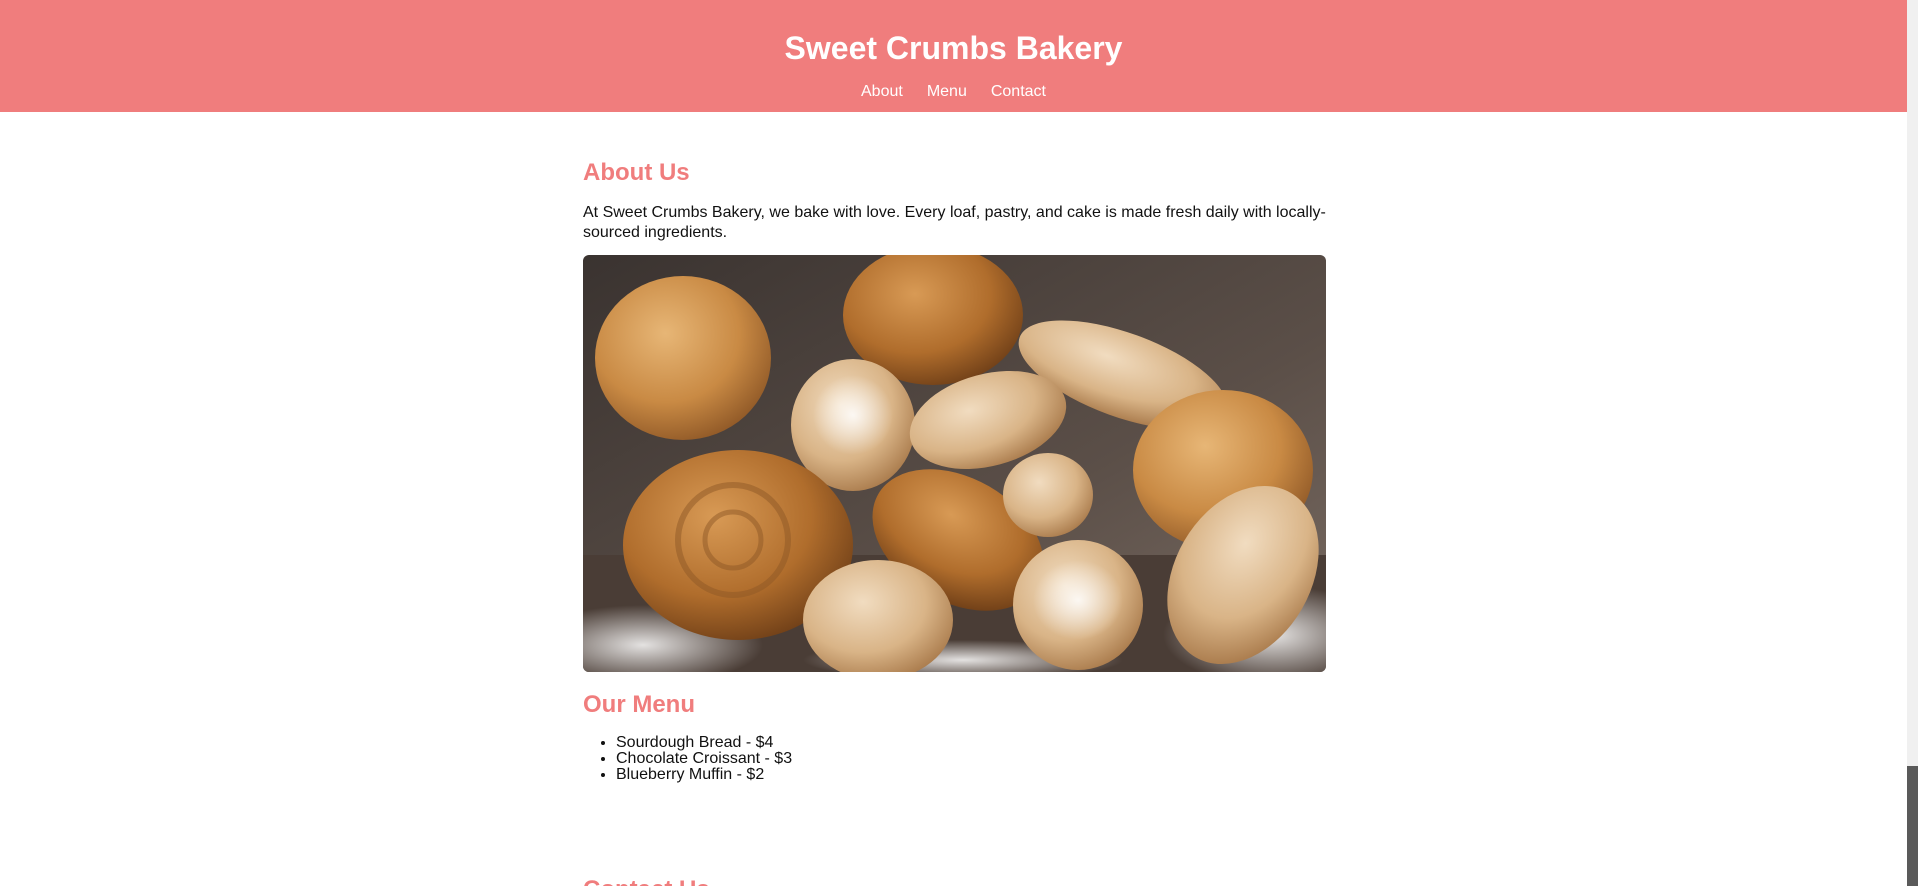 This screenshot has height=886, width=1918. I want to click on vertical-scrollbar, so click(1912, 443).